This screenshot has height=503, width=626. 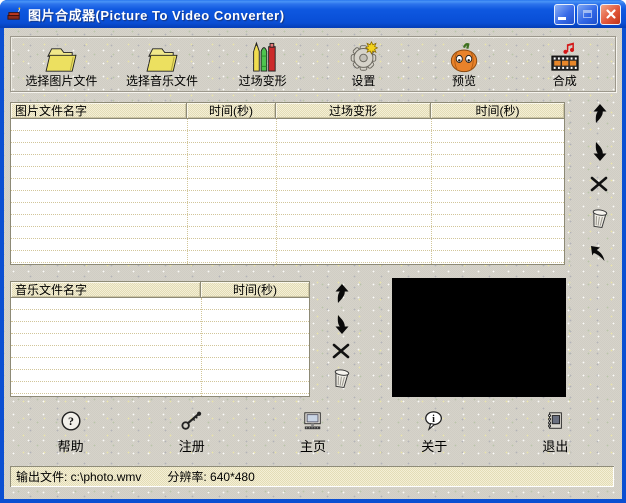 I want to click on close-button, so click(x=610, y=14).